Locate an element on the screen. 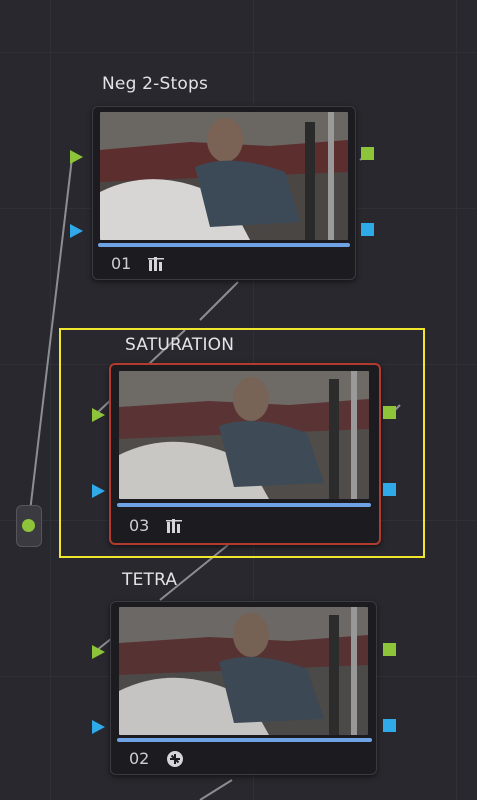 The height and width of the screenshot is (800, 477). scopes-bars-icon is located at coordinates (156, 264).